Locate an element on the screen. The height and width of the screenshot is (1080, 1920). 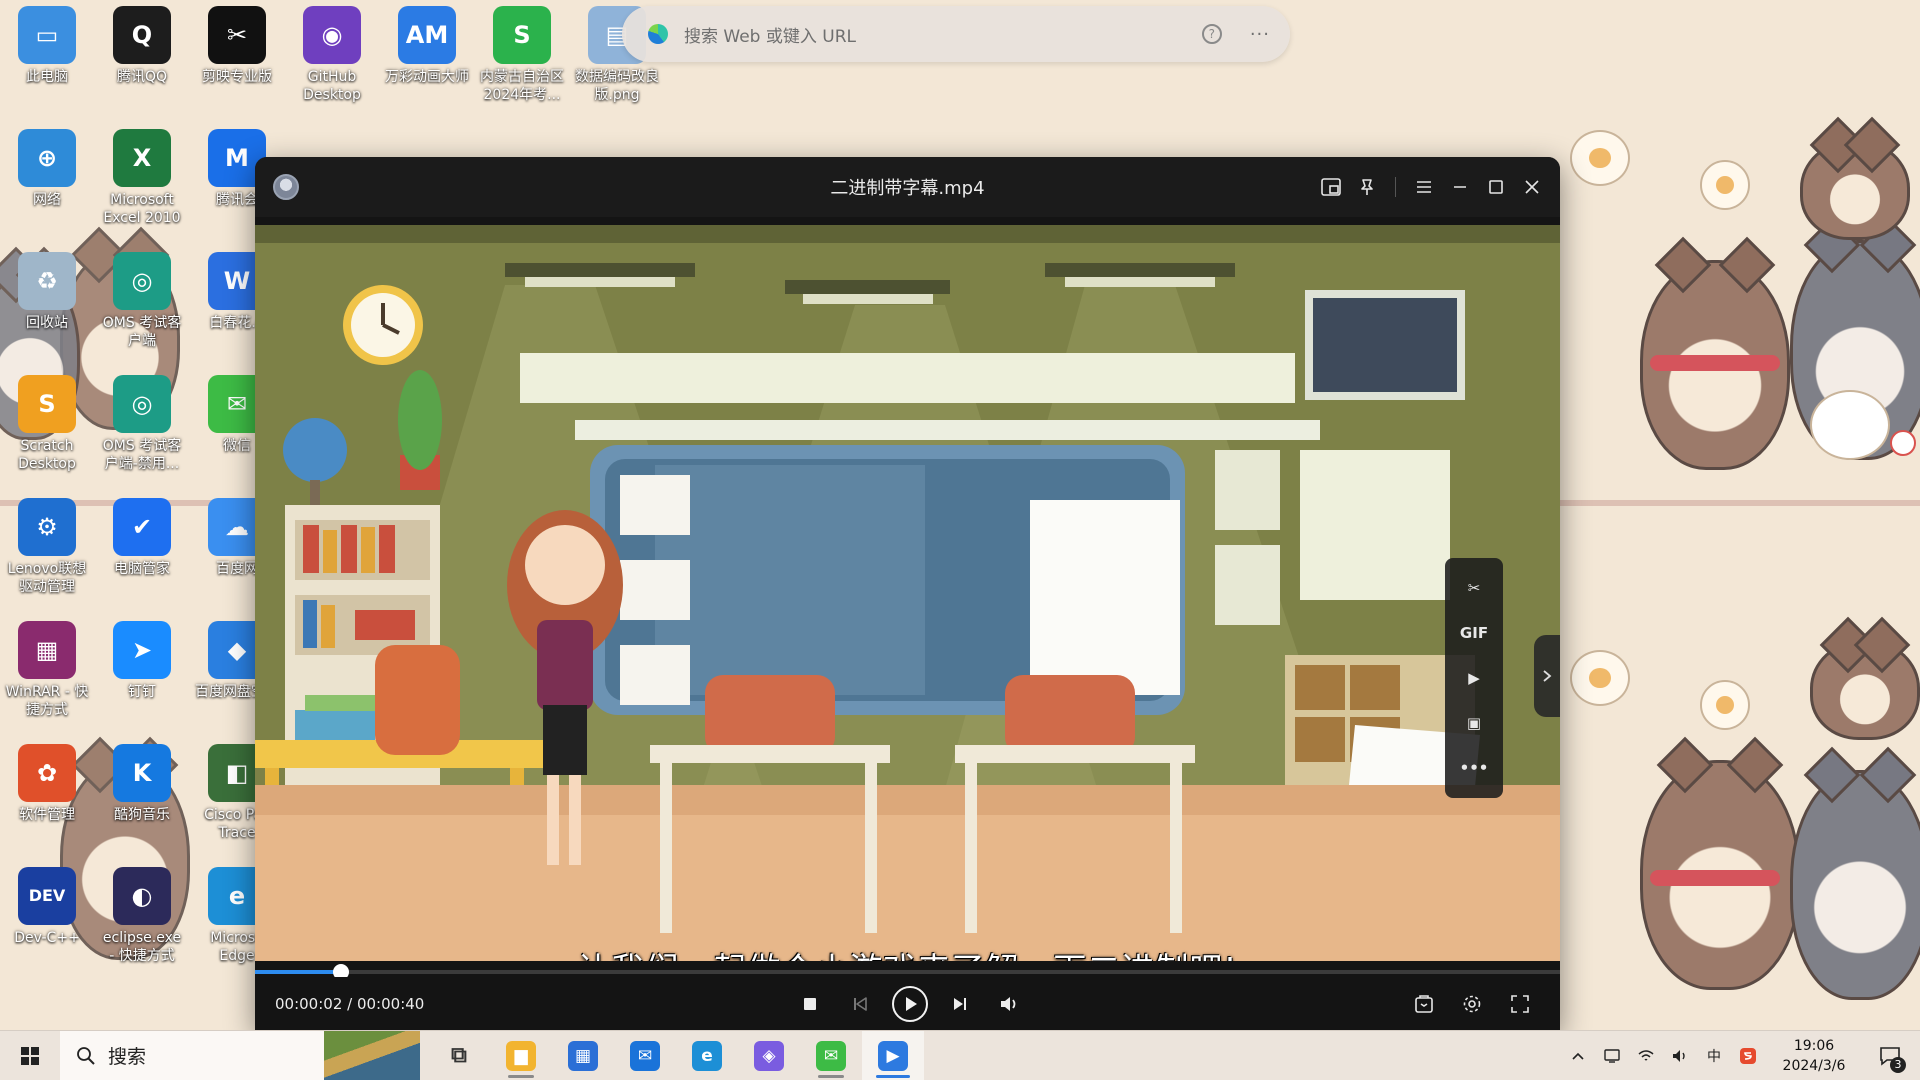
next-icon is located at coordinates (960, 1003).